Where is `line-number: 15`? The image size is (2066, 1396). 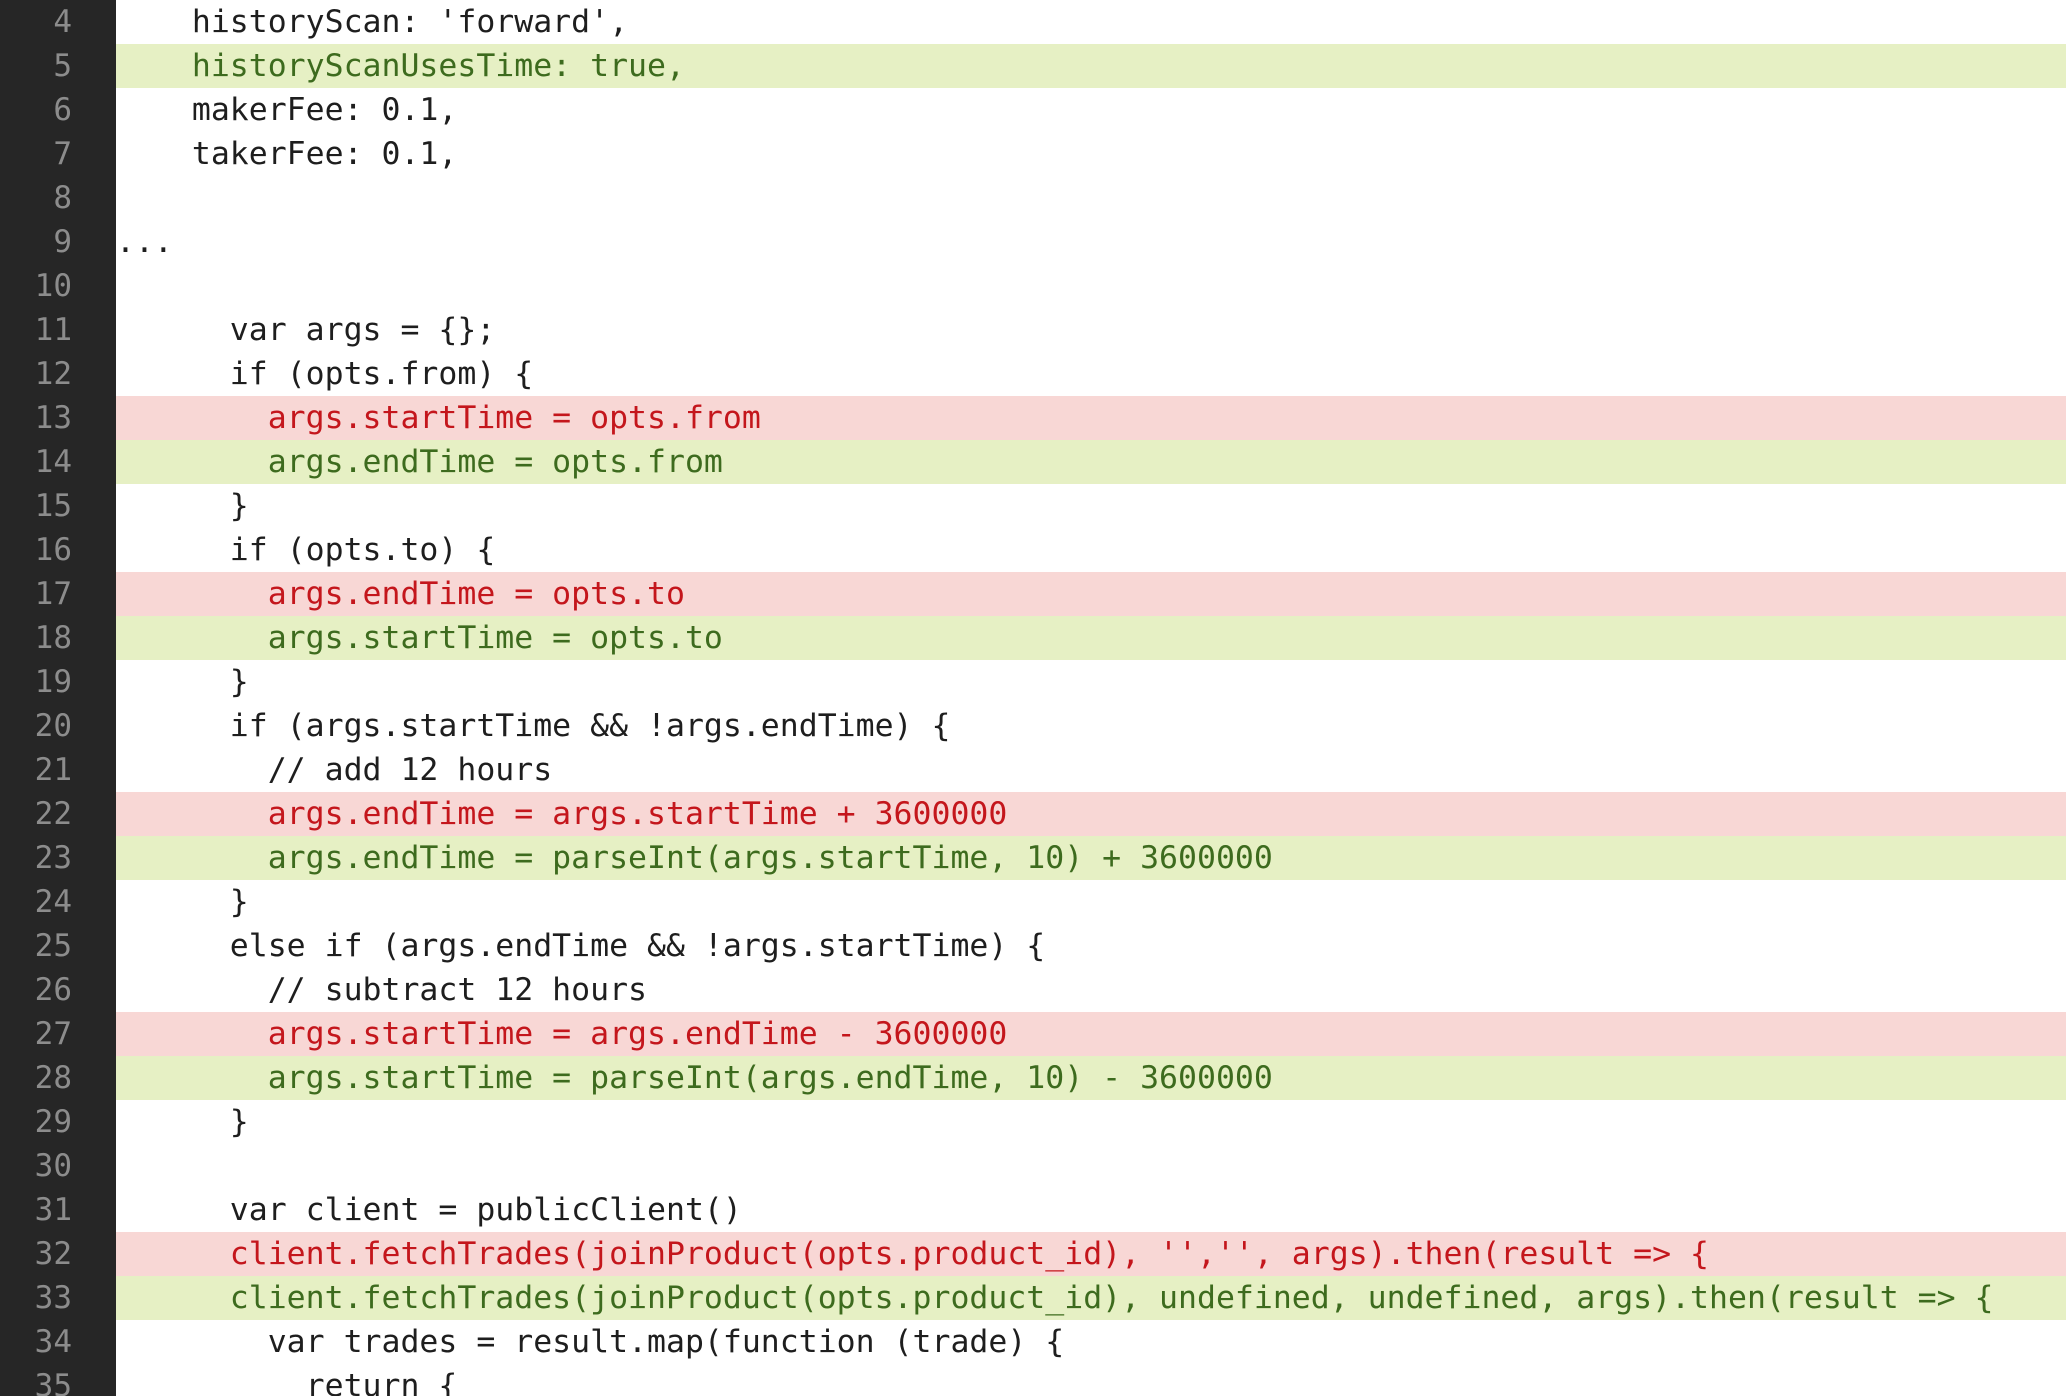 line-number: 15 is located at coordinates (53, 506).